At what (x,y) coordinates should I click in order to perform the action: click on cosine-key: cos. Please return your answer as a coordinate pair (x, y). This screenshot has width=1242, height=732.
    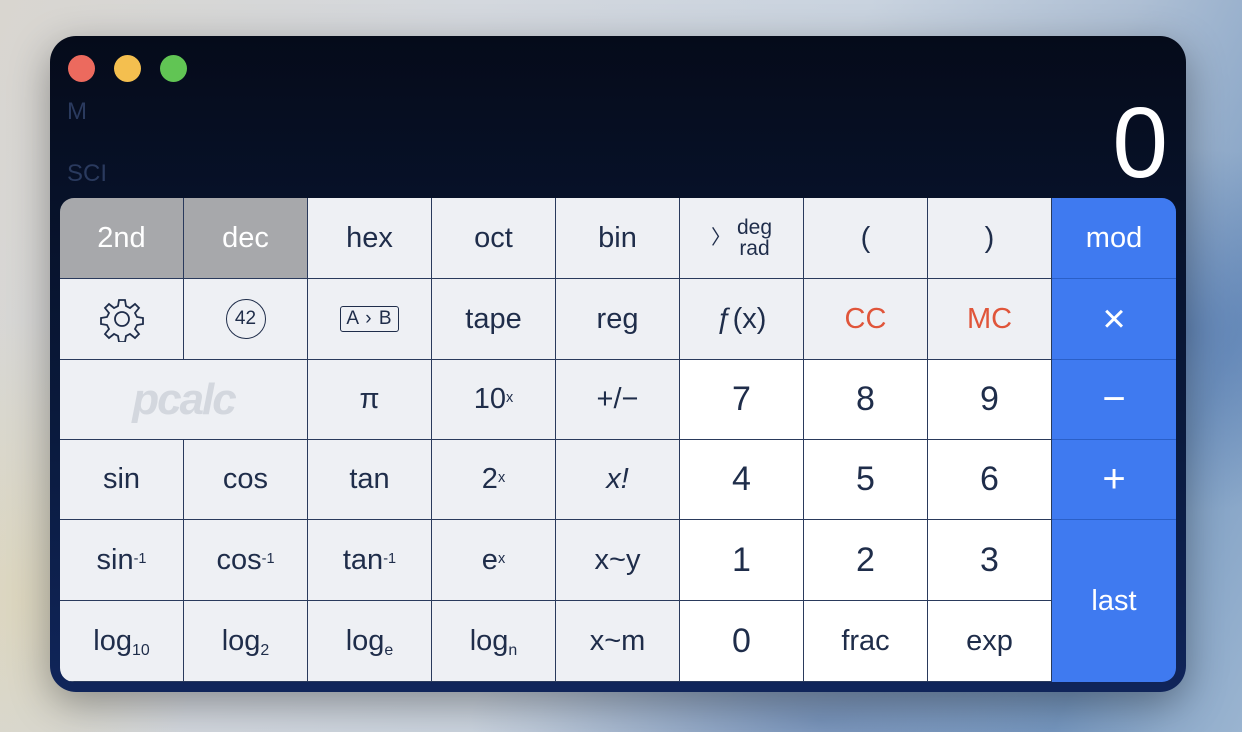
    Looking at the image, I should click on (246, 480).